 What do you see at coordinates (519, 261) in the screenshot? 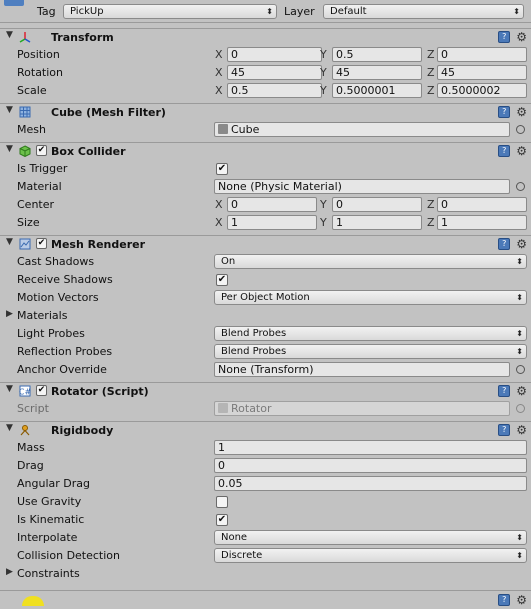
I see `dropdown-arrow-icon: ⬍` at bounding box center [519, 261].